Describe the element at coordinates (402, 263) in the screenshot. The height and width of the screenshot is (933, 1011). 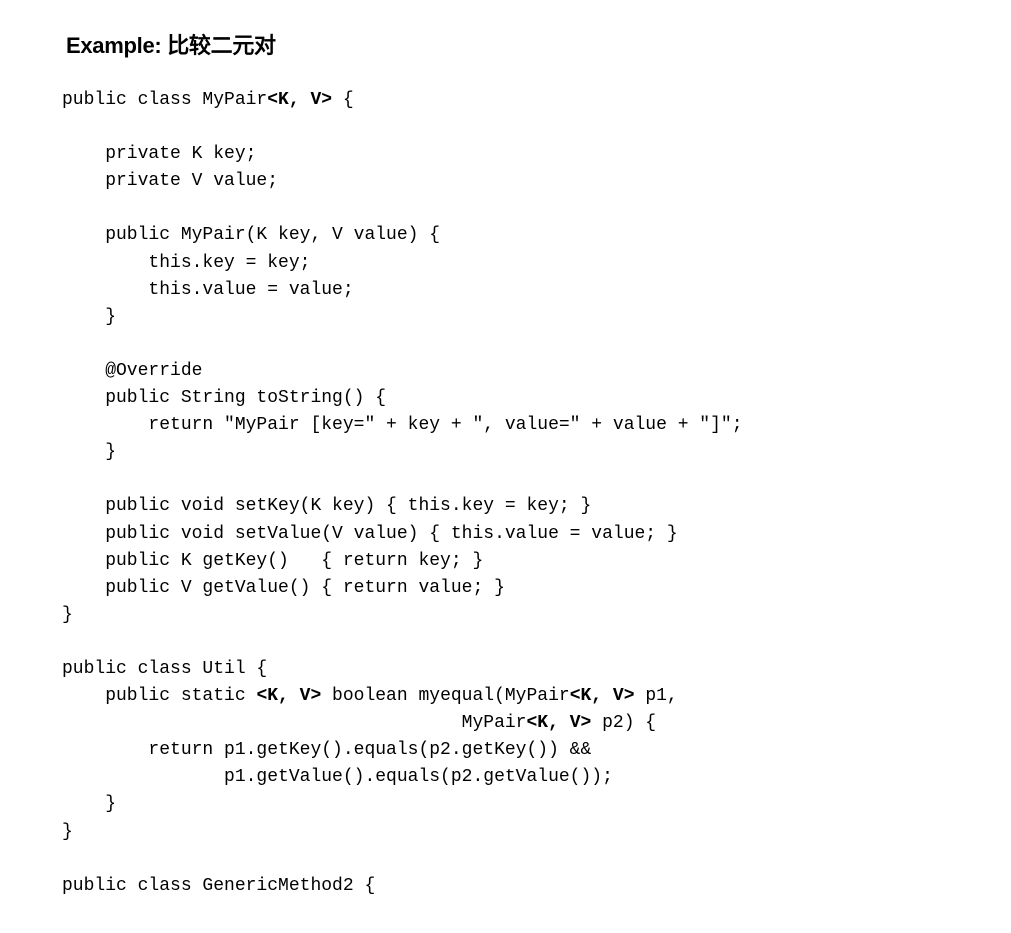
I see `code-line: this.key = key;` at that location.